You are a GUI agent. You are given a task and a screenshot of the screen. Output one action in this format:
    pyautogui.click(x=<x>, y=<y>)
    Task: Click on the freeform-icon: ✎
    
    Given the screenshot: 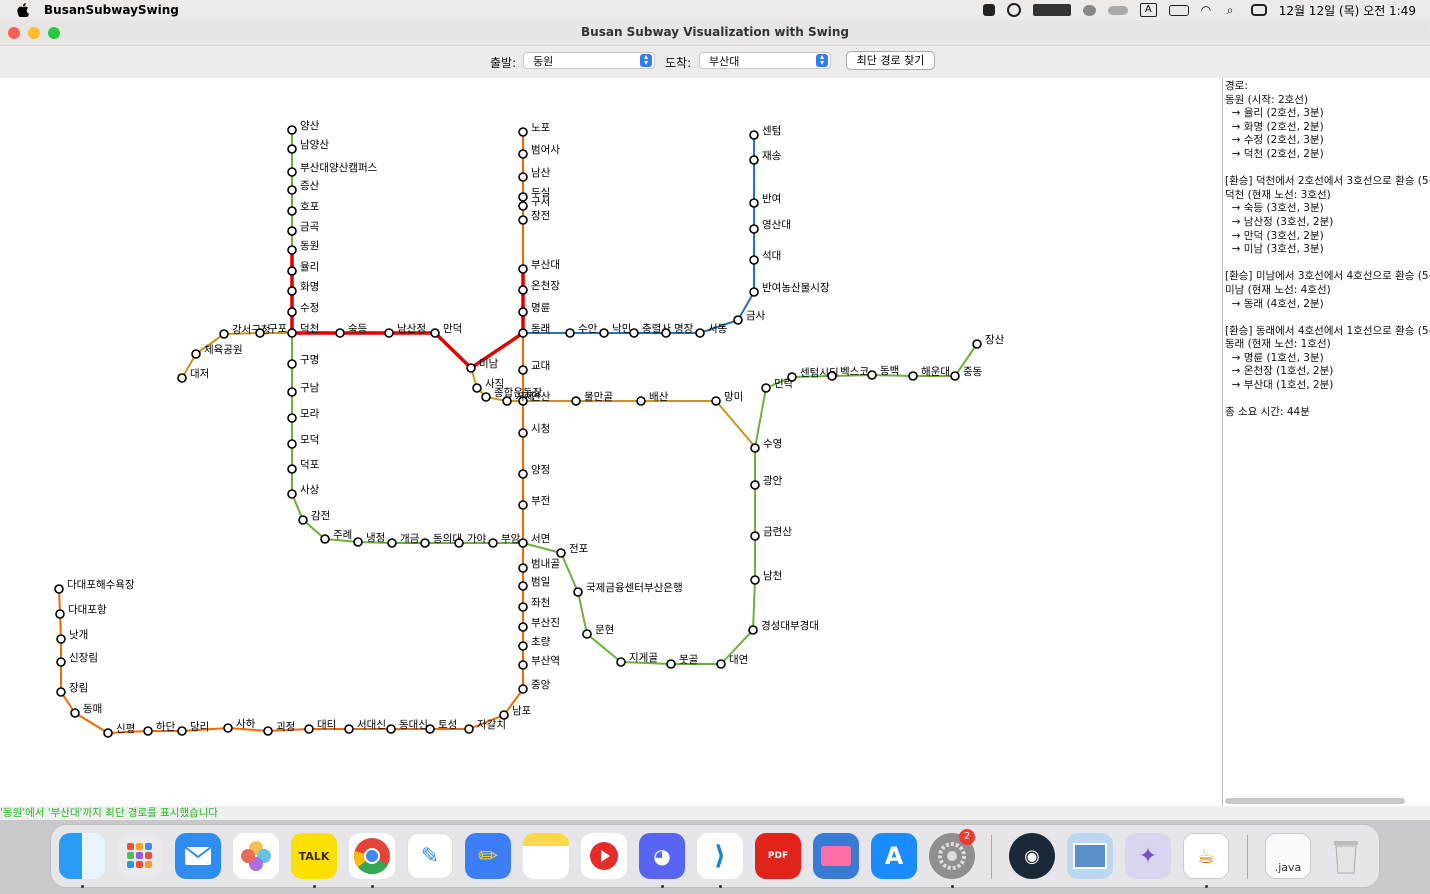 What is the action you would take?
    pyautogui.click(x=430, y=856)
    